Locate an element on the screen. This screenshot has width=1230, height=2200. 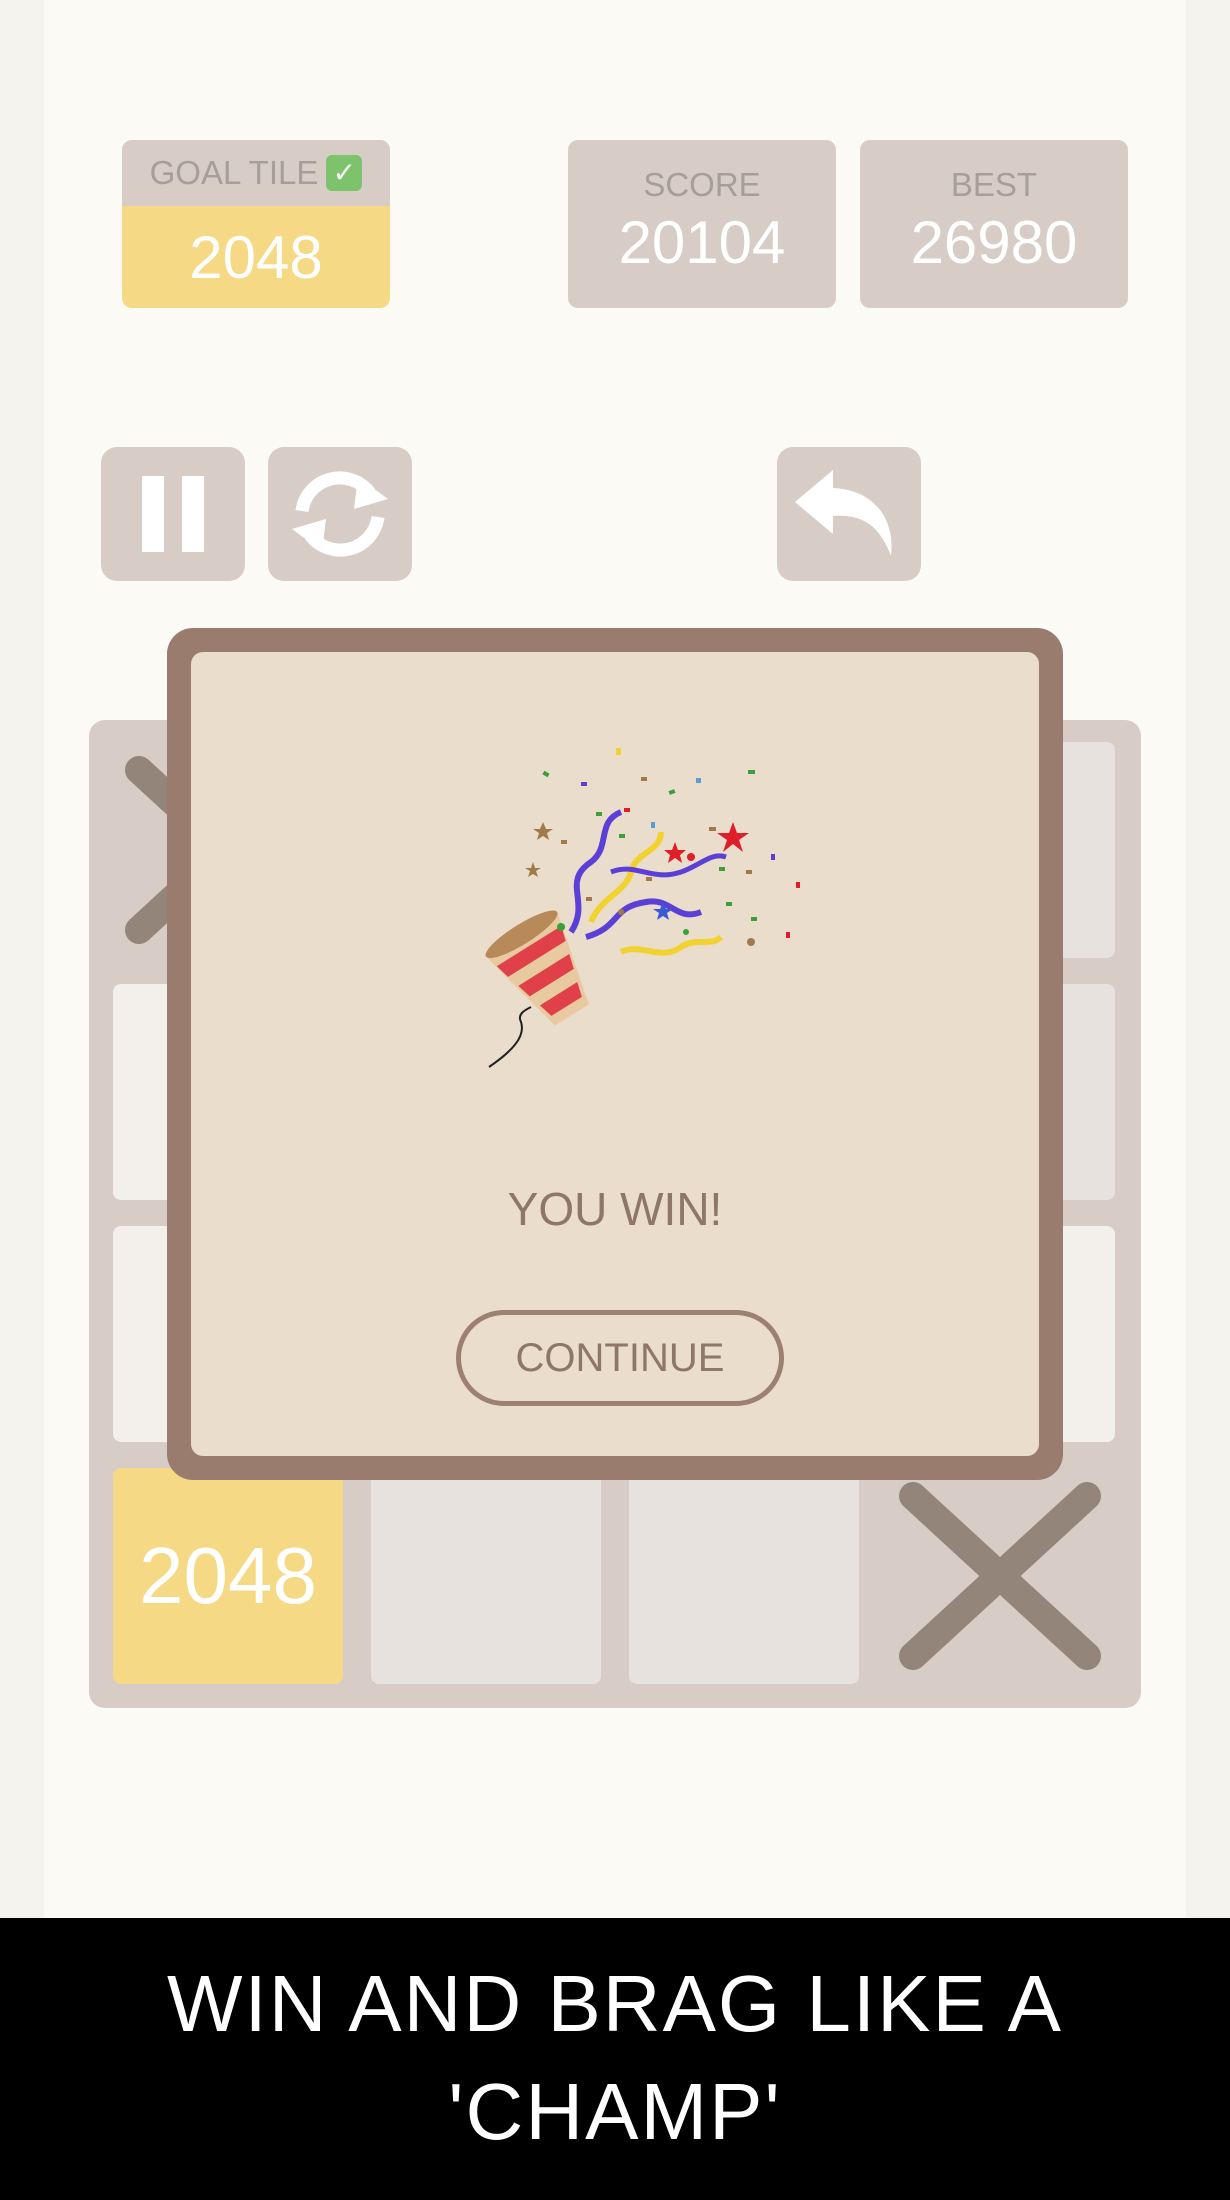
goal-tile-label: GOAL TILE is located at coordinates (234, 172).